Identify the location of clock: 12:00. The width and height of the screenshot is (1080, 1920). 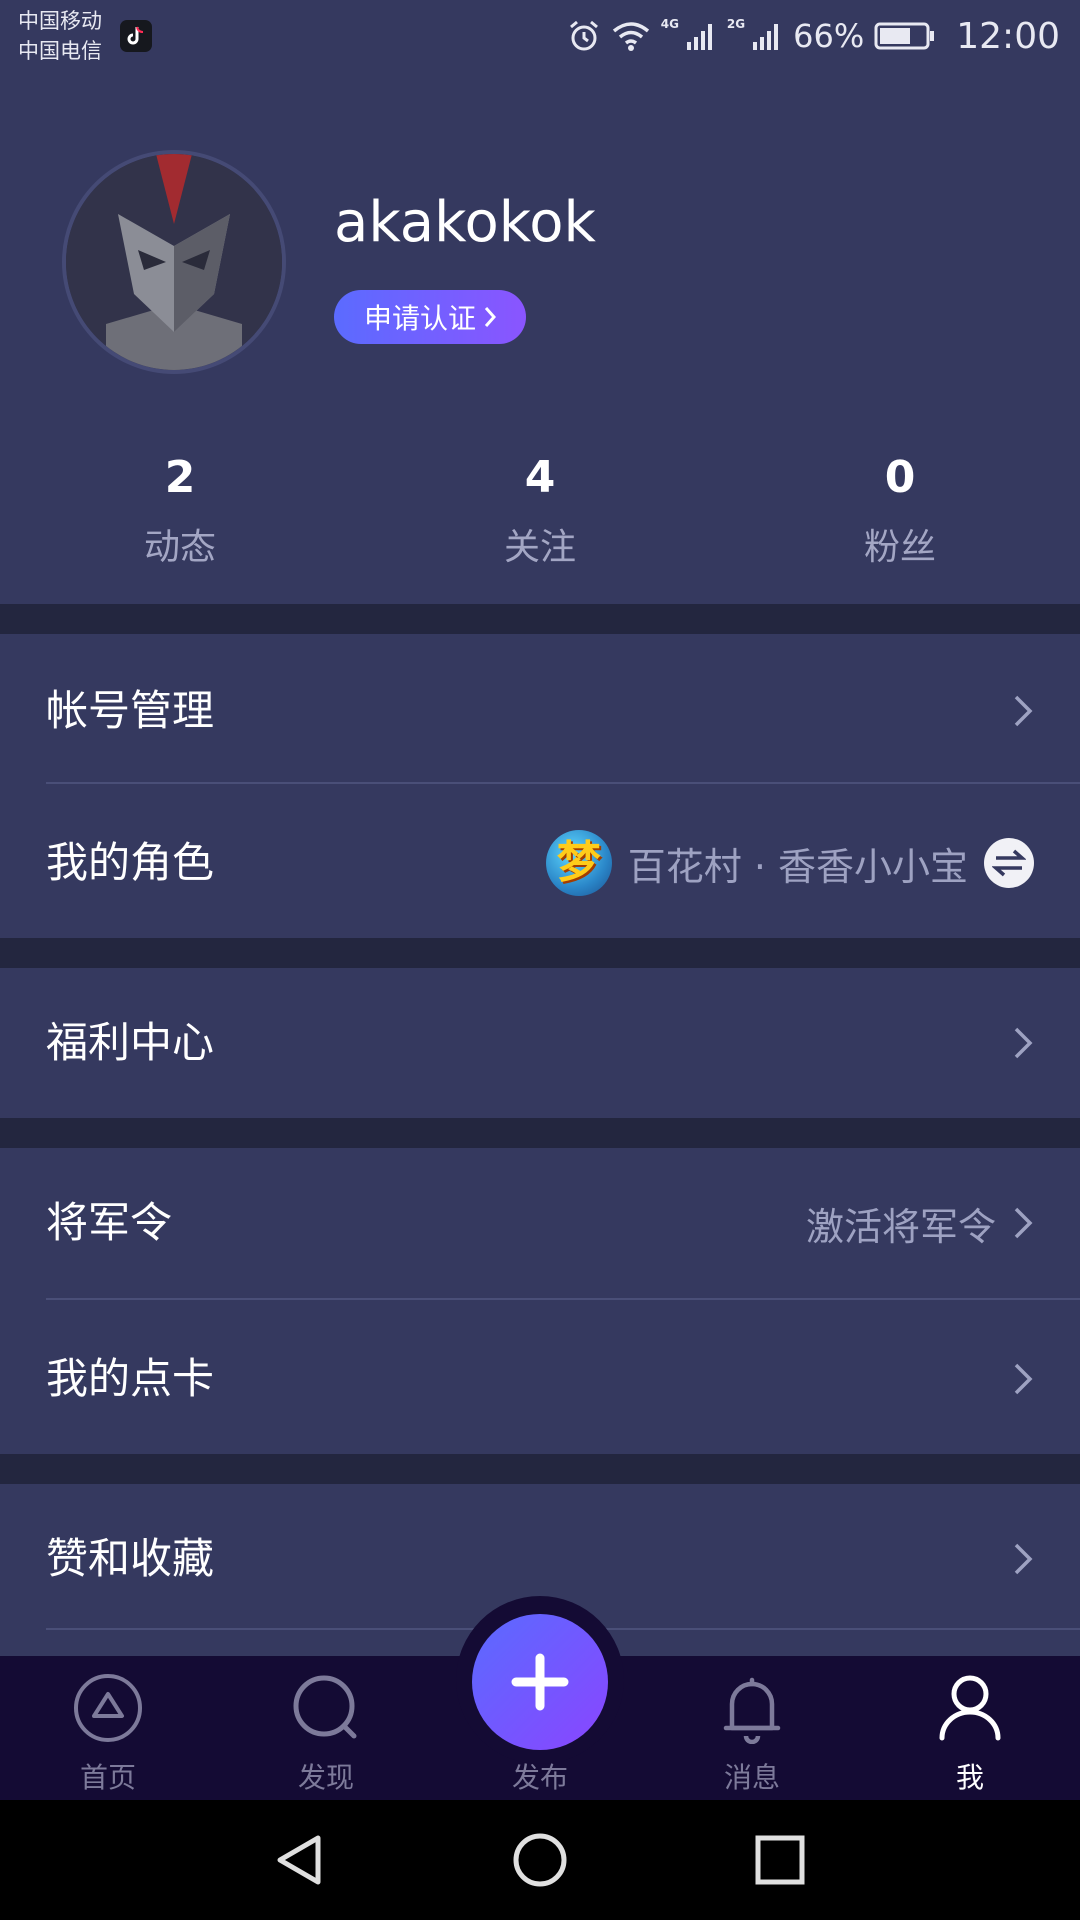
(1008, 36).